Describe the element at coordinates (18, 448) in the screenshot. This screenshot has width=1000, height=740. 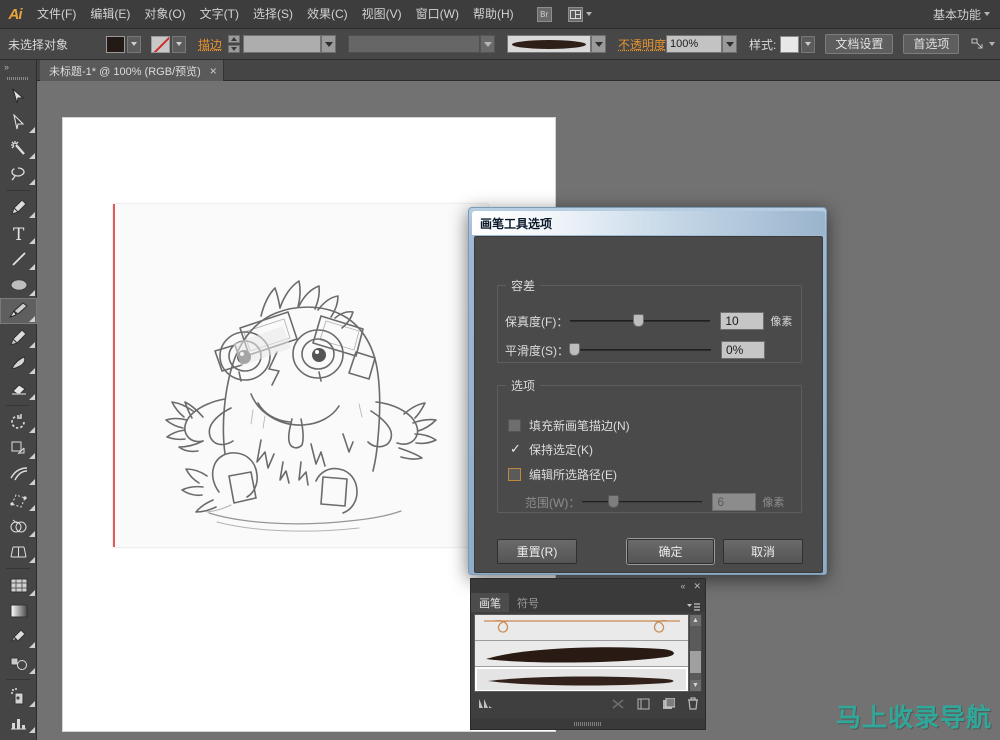
I see `scale-tool` at that location.